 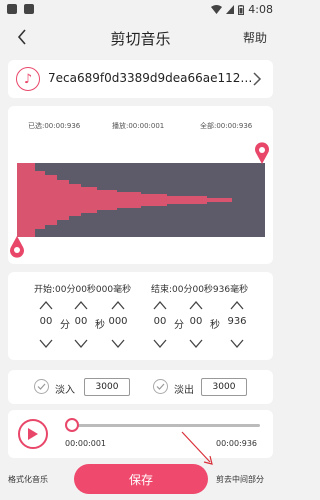 I want to click on end-min-down-icon, so click(x=160, y=343).